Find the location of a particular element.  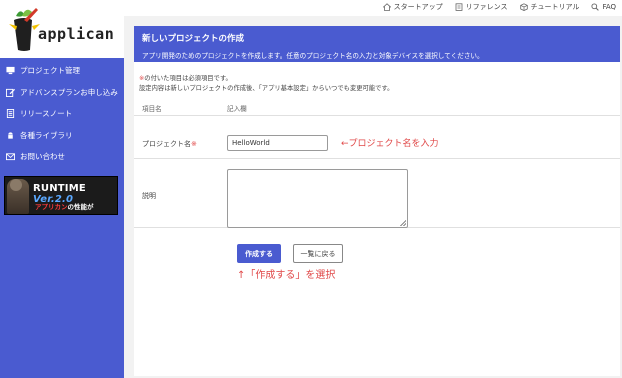

search-icon is located at coordinates (595, 7).